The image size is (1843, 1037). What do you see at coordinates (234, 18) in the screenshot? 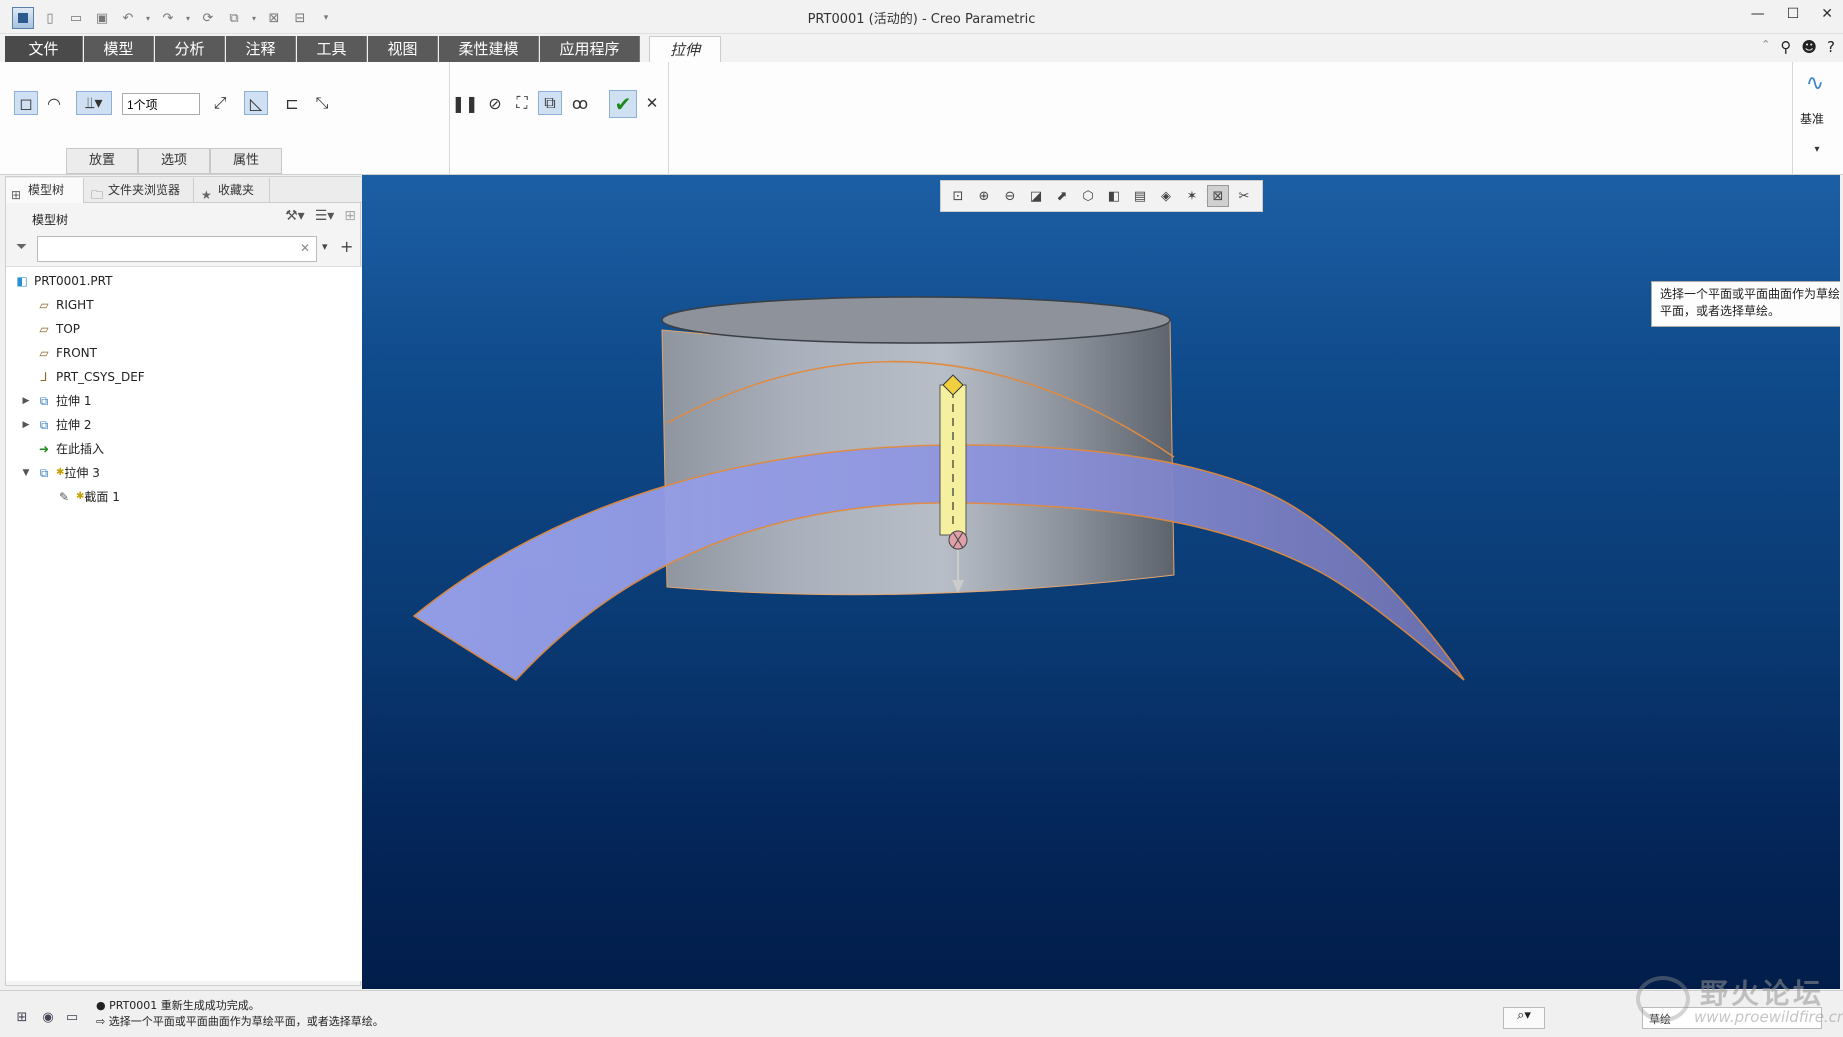
I see `windows-icon: ⧉` at bounding box center [234, 18].